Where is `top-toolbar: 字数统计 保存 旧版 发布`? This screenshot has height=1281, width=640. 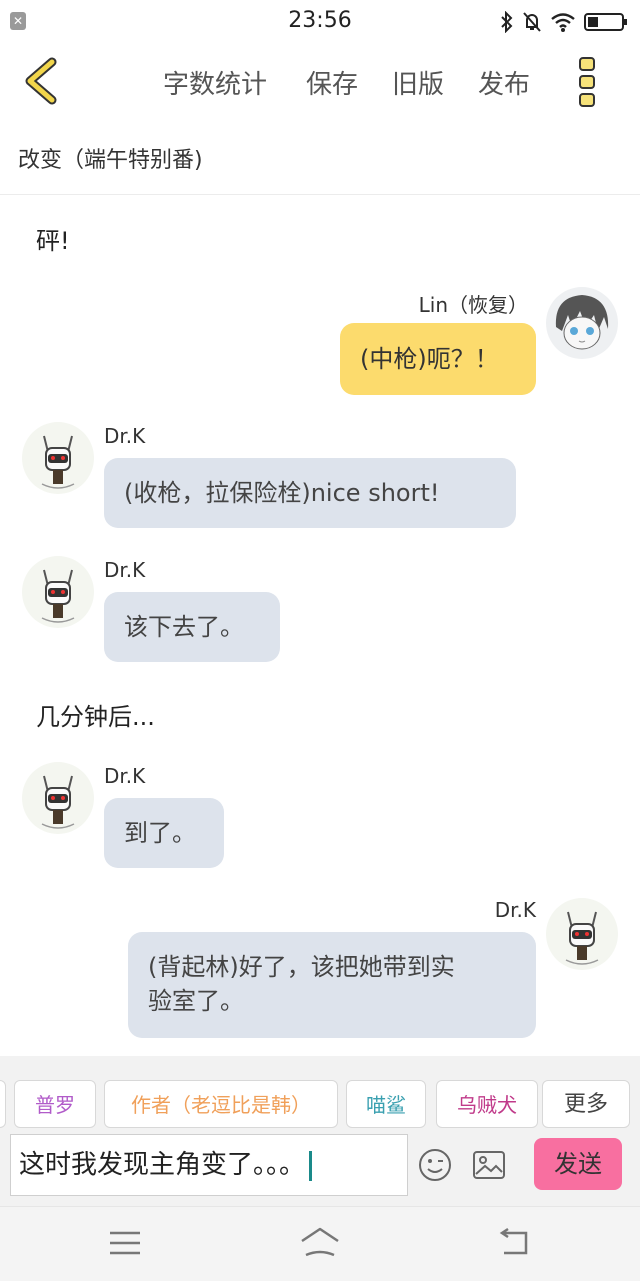 top-toolbar: 字数统计 保存 旧版 发布 is located at coordinates (320, 84).